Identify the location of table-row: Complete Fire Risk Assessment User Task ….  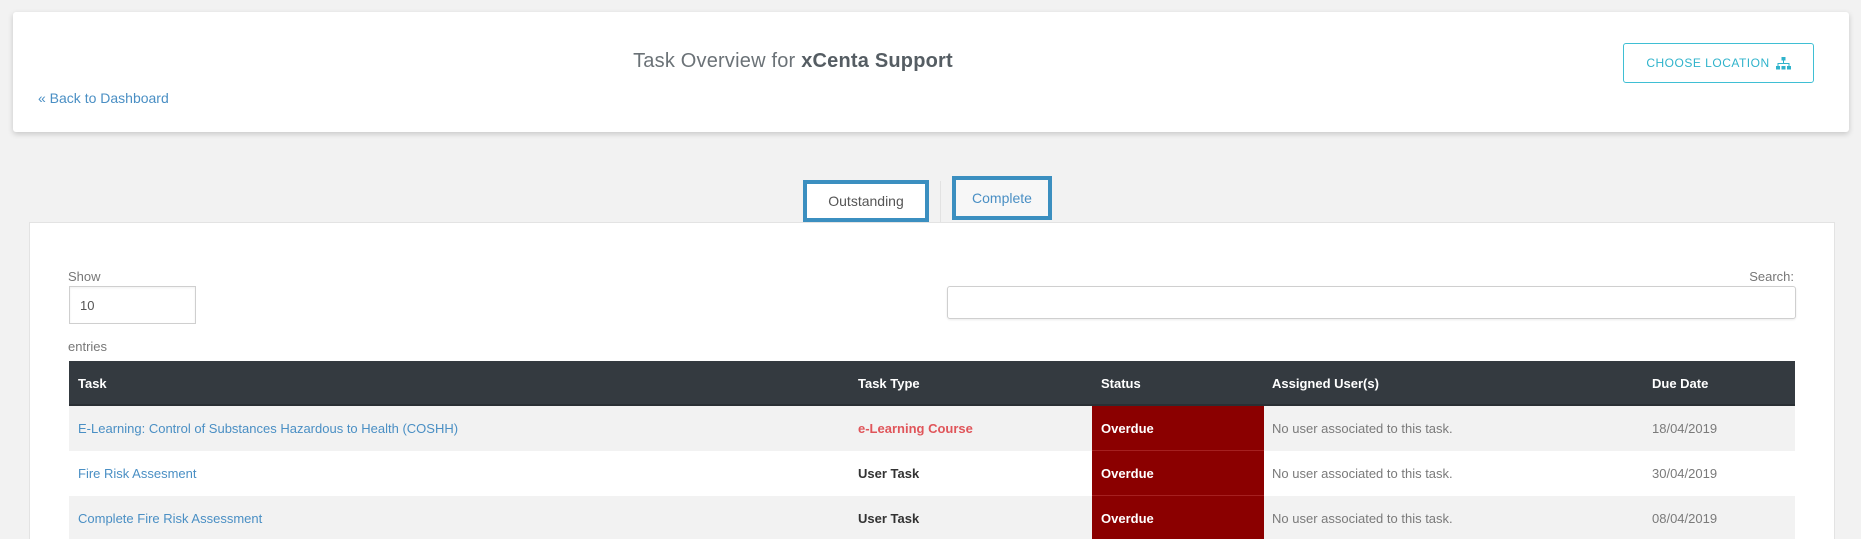
(932, 517).